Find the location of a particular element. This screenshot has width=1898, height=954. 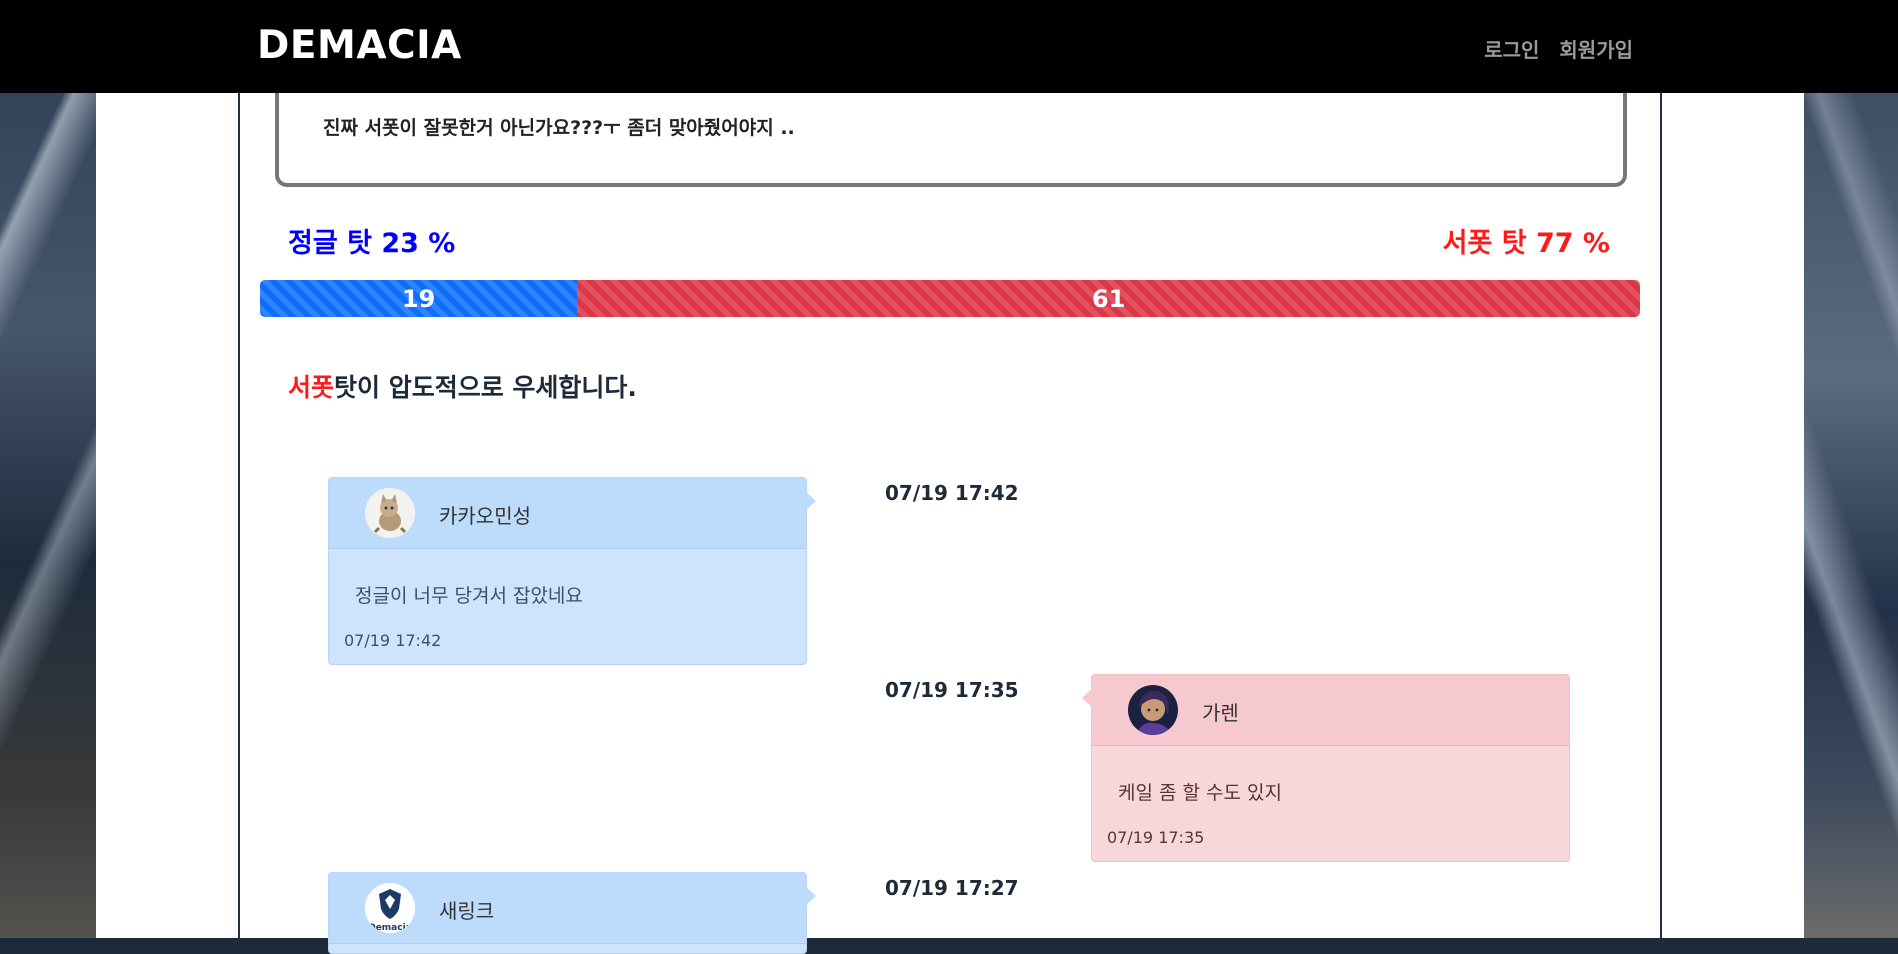

navbar: DEMACIA 로그인 회원가입 is located at coordinates (949, 46).